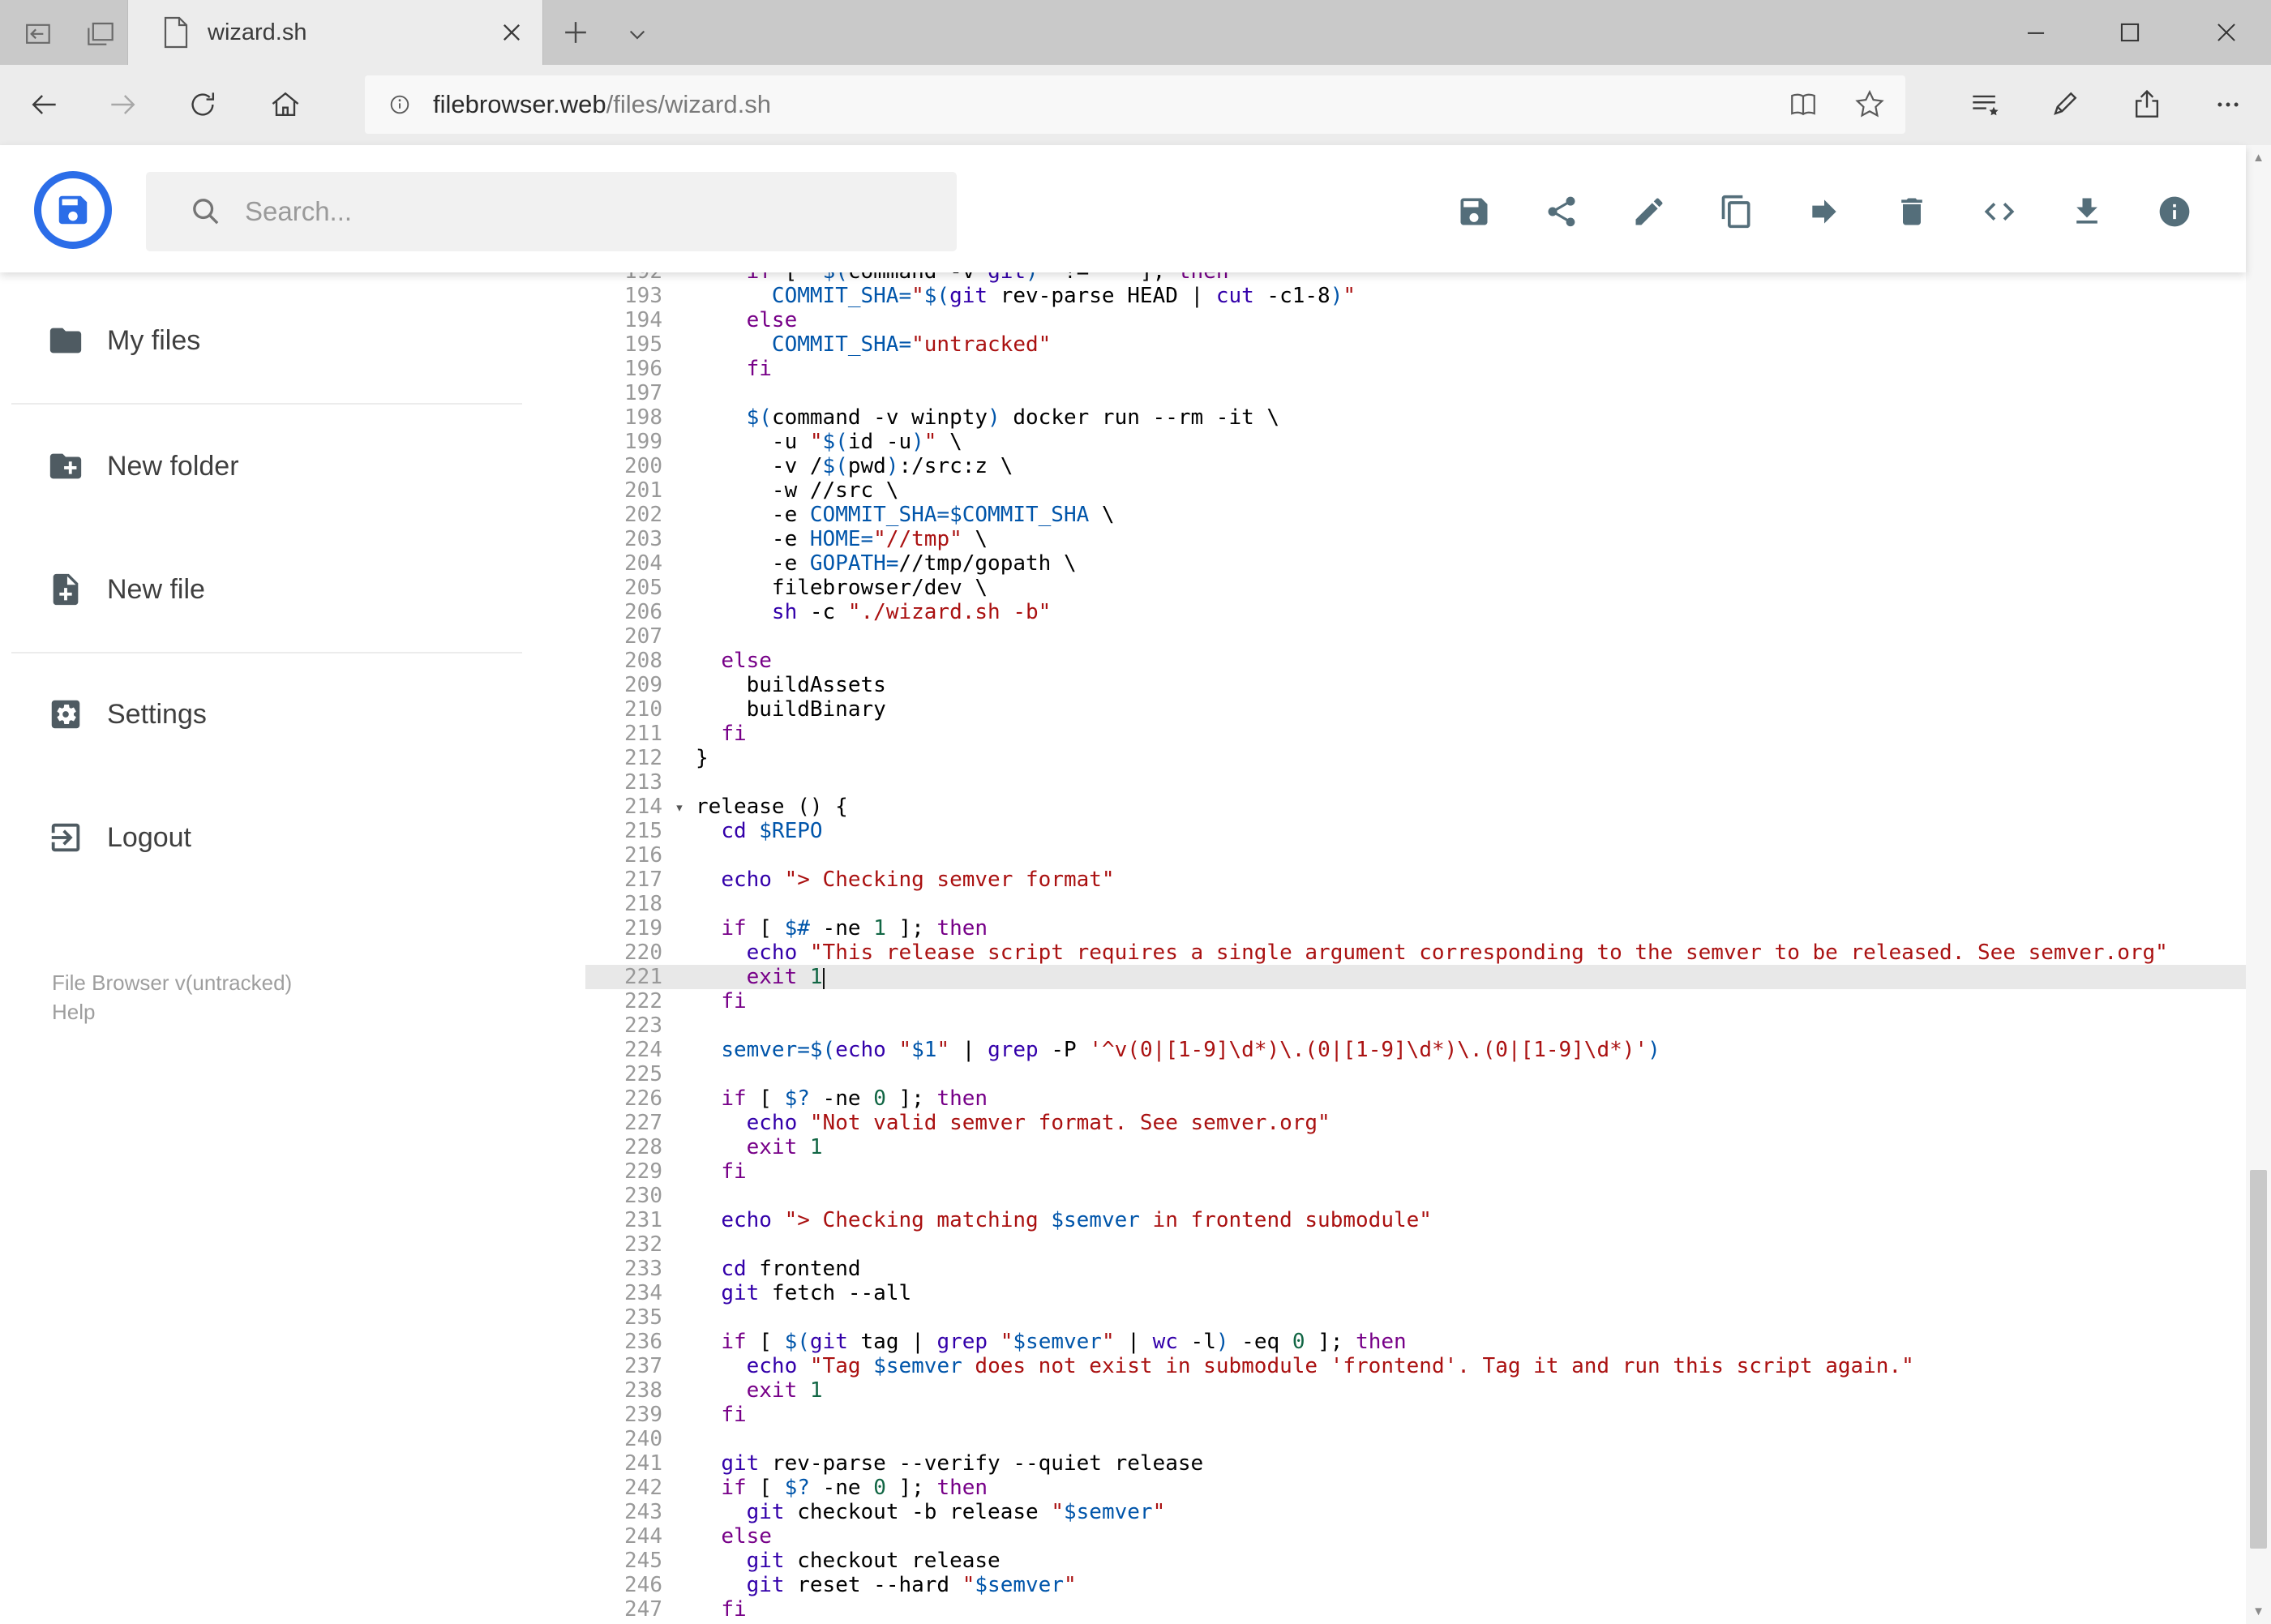 The image size is (2271, 1624). Describe the element at coordinates (1416, 783) in the screenshot. I see `code-line: 213` at that location.